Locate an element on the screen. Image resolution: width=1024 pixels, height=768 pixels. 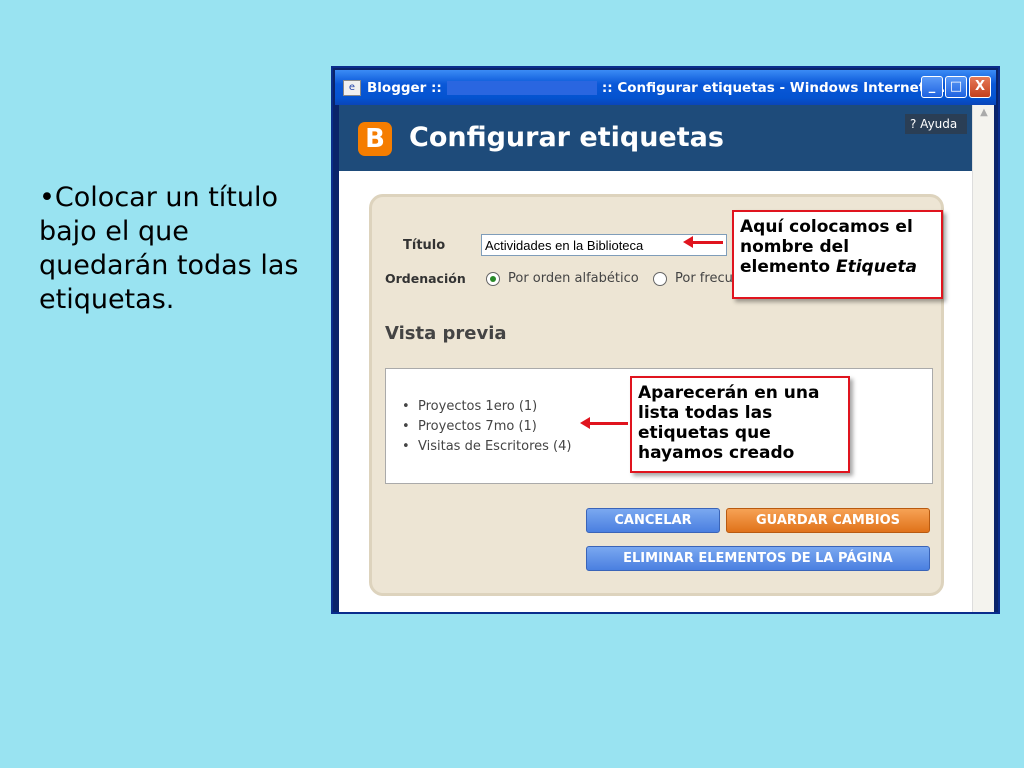
titulo-label: Título is located at coordinates (424, 245).